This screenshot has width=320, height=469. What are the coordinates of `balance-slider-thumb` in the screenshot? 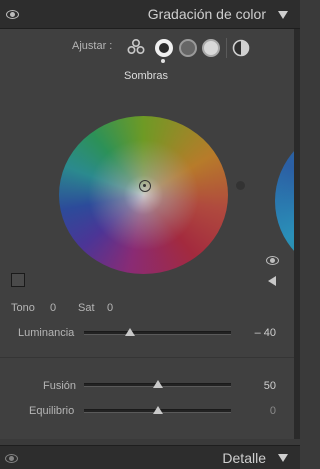 It's located at (158, 410).